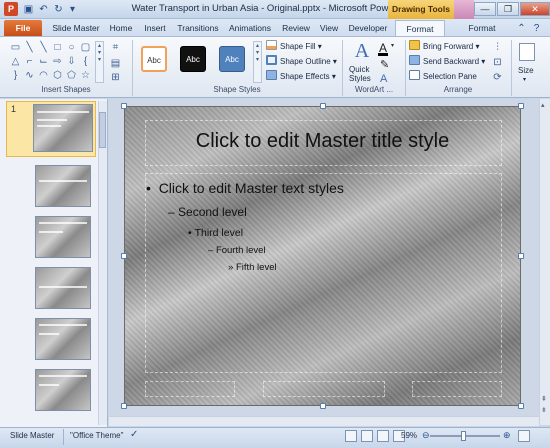 The width and height of the screenshot is (550, 448). Describe the element at coordinates (324, 421) in the screenshot. I see `canvas-horizontal-scrollbar` at that location.